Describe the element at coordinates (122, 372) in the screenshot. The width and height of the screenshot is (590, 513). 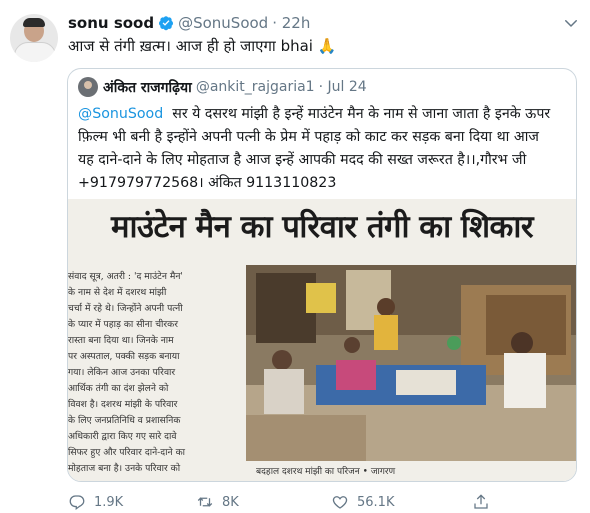
I see `article-line: गया। लेकिन आज उनका परिवार` at that location.